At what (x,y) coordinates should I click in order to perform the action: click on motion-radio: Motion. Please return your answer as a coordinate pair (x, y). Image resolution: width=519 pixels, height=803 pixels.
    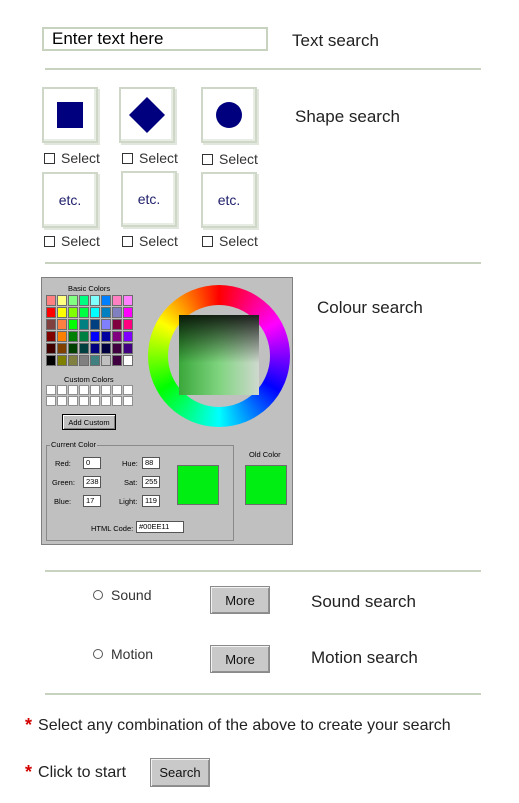
    Looking at the image, I should click on (123, 654).